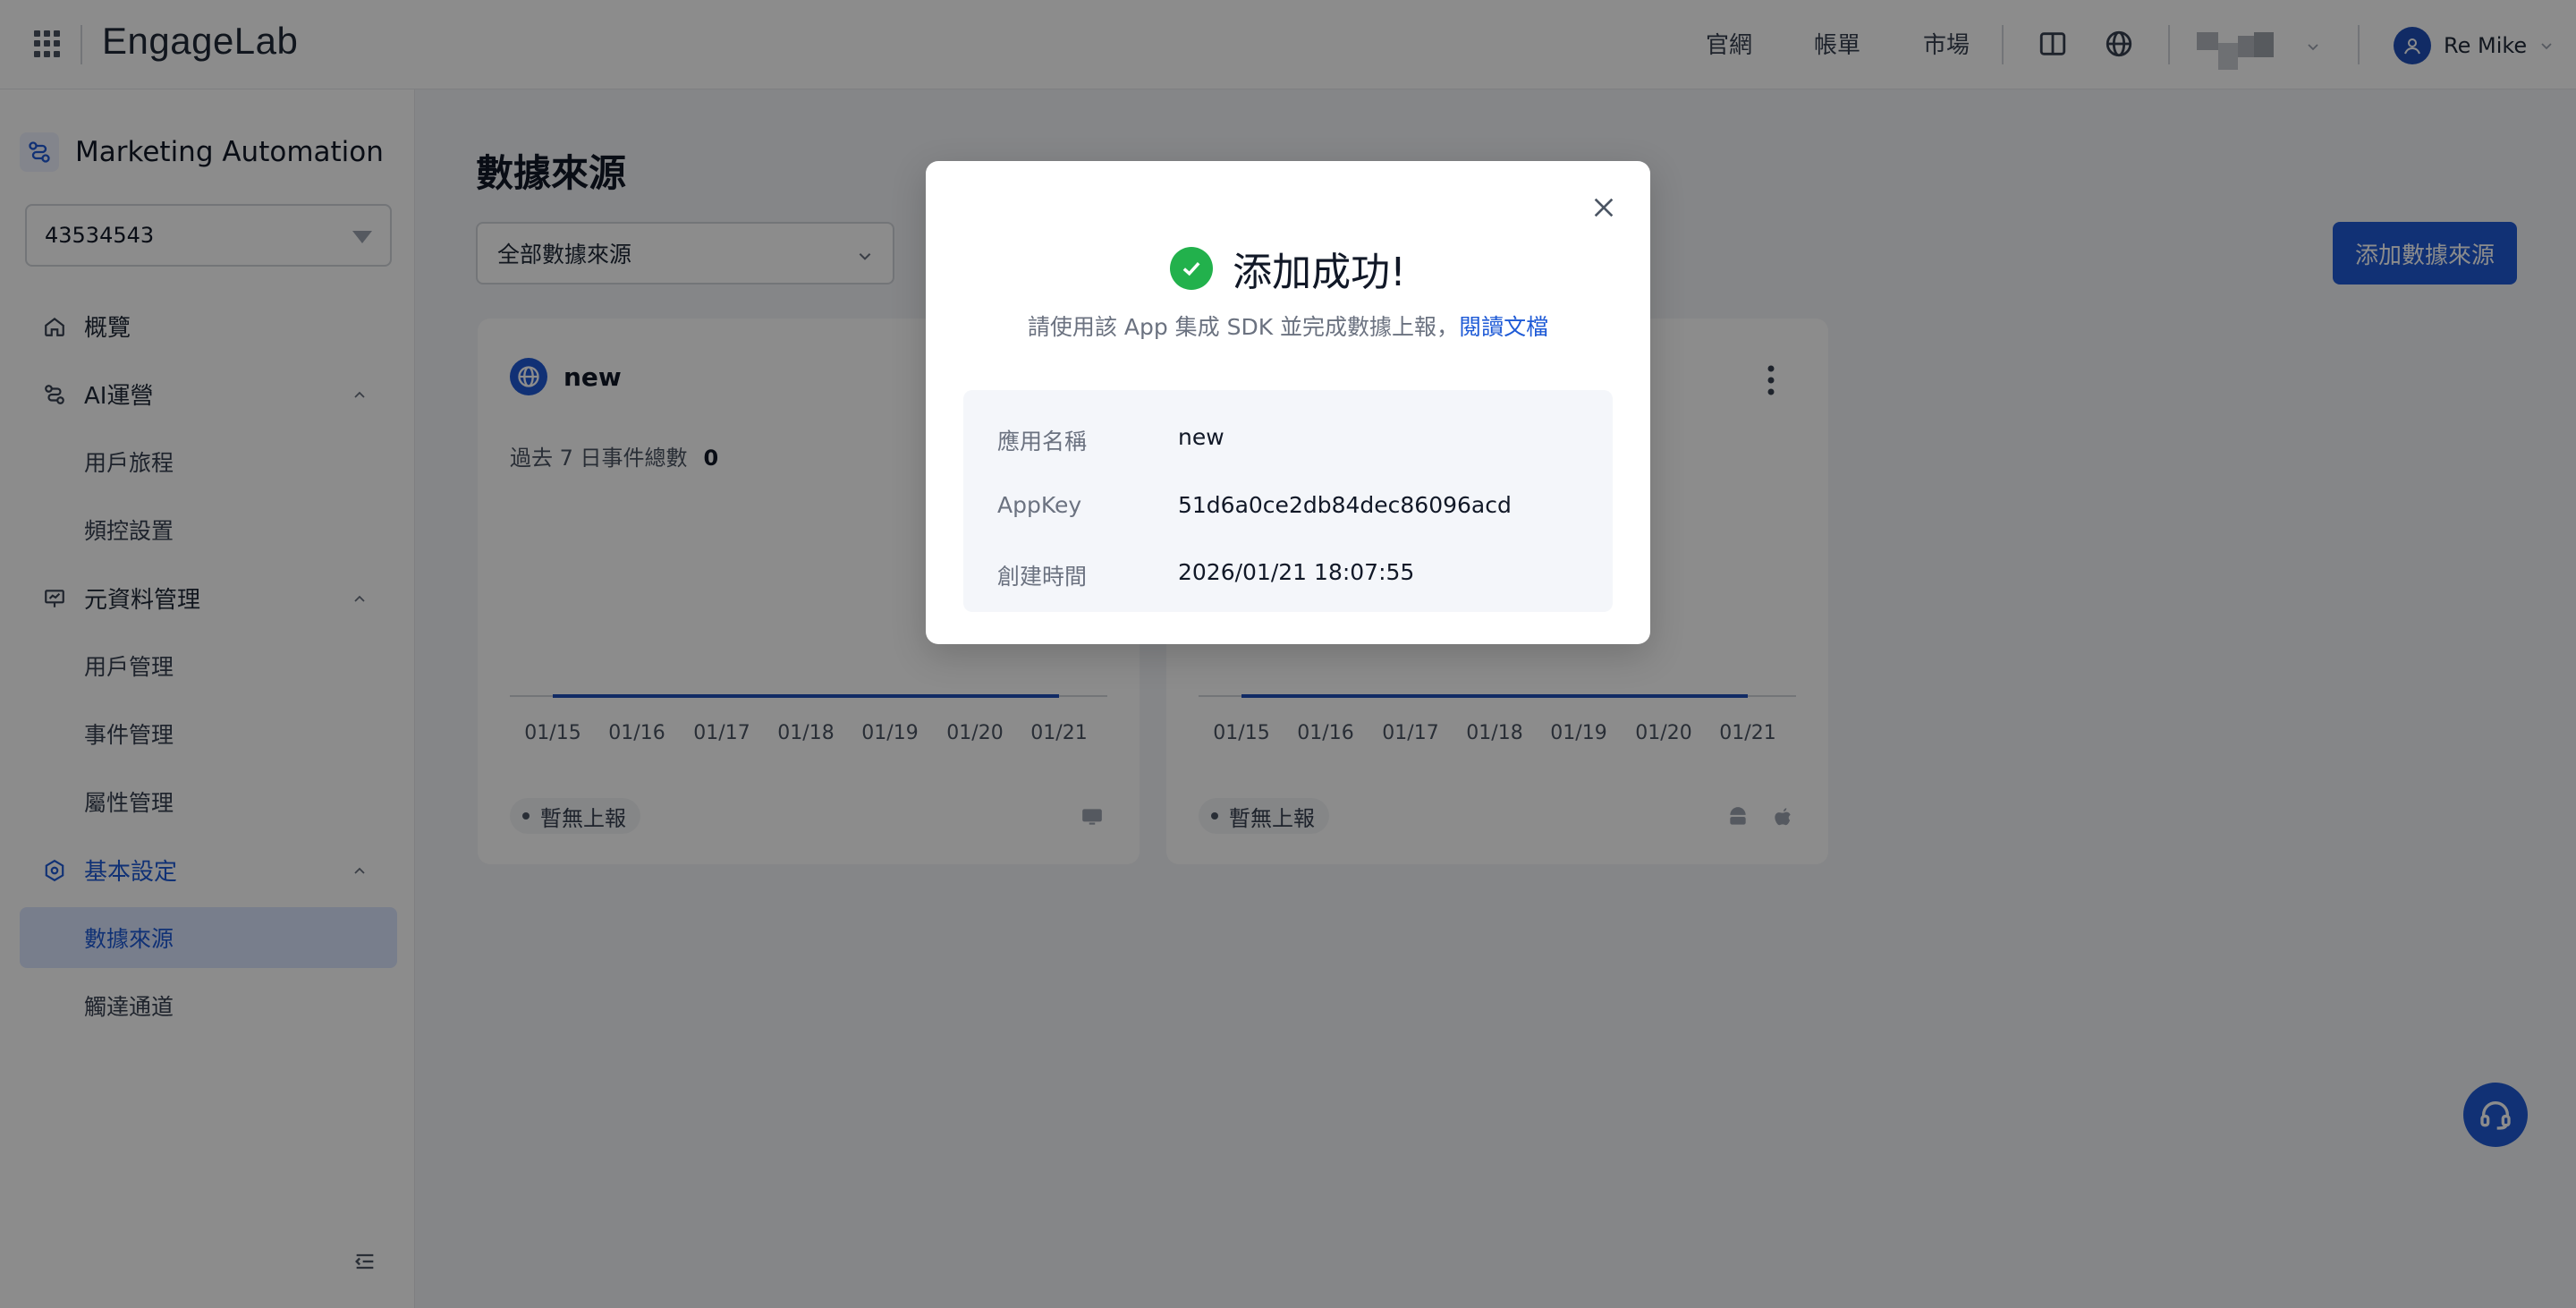  Describe the element at coordinates (1042, 577) in the screenshot. I see `info-label: 創建時間` at that location.